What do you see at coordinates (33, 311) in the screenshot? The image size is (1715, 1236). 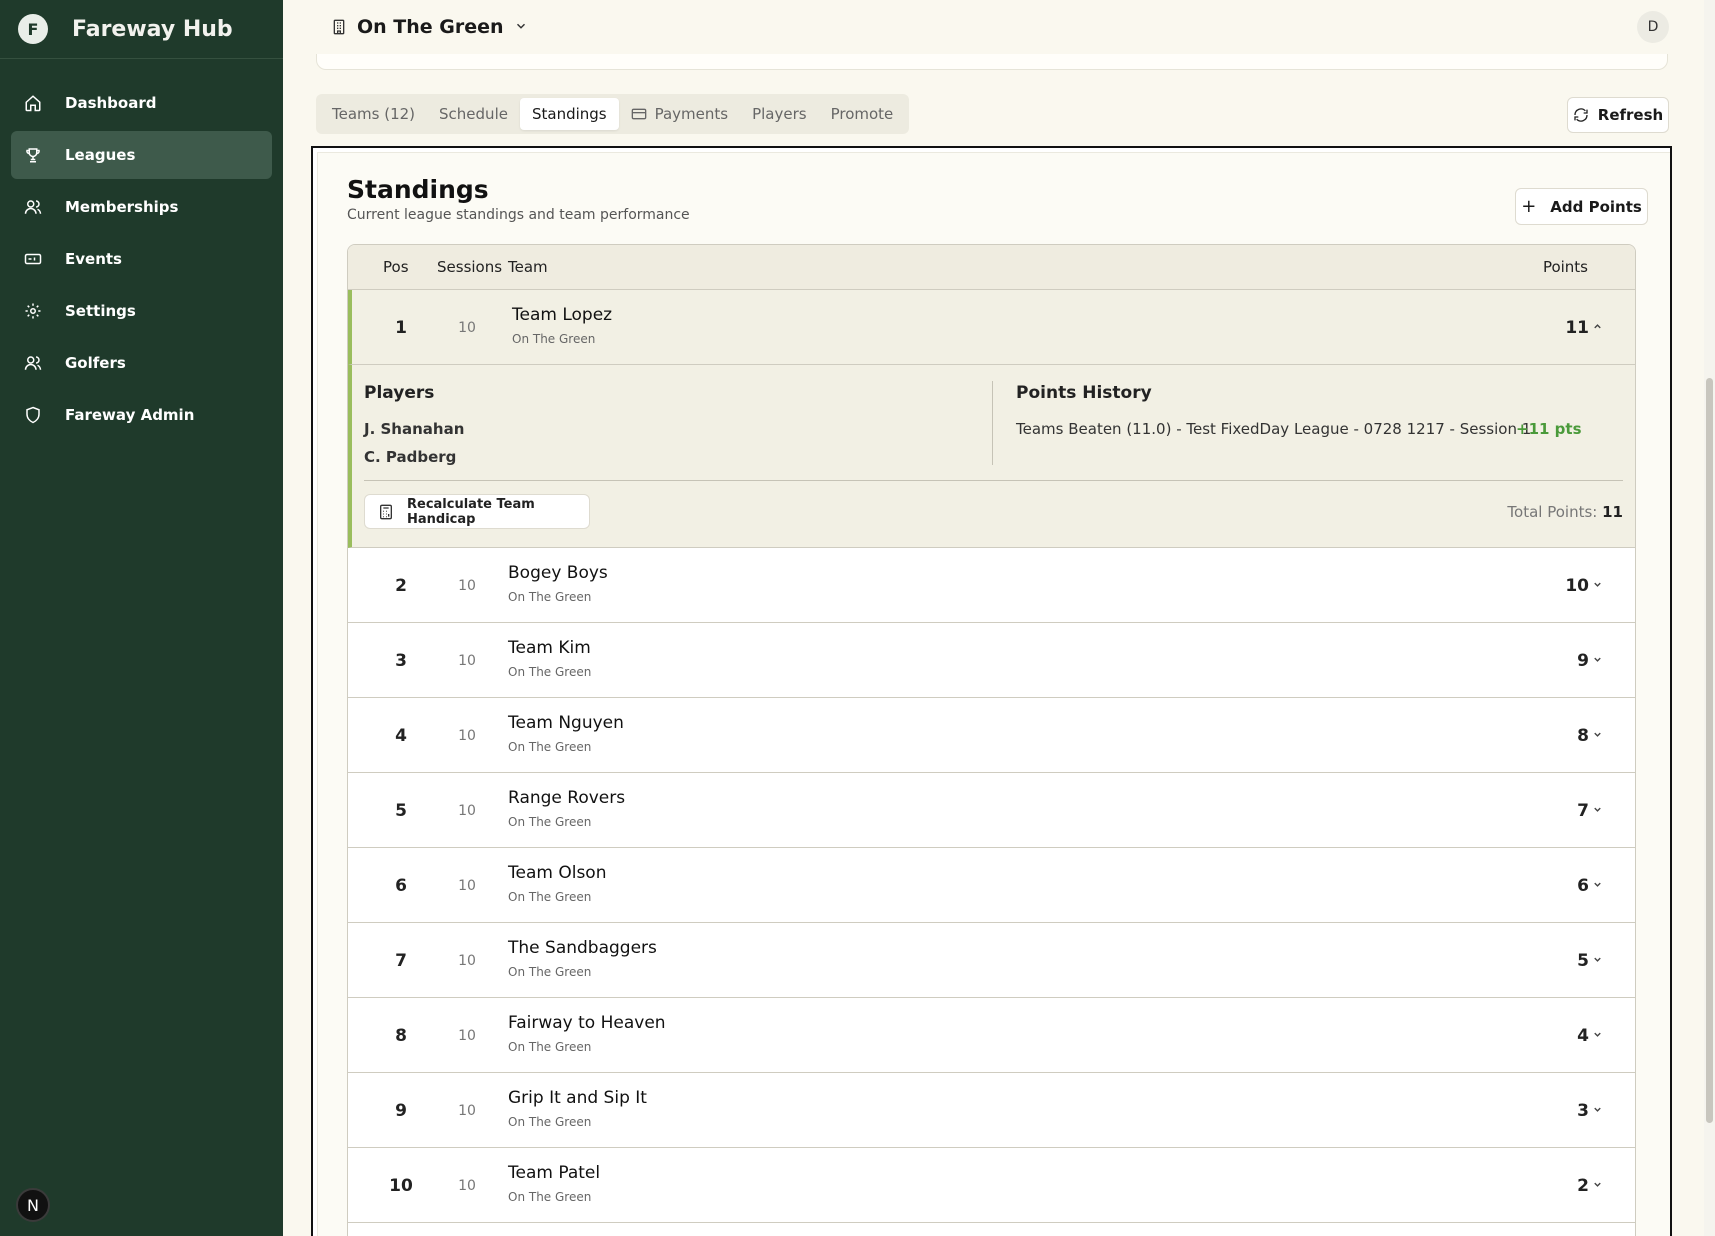 I see `gear-icon` at bounding box center [33, 311].